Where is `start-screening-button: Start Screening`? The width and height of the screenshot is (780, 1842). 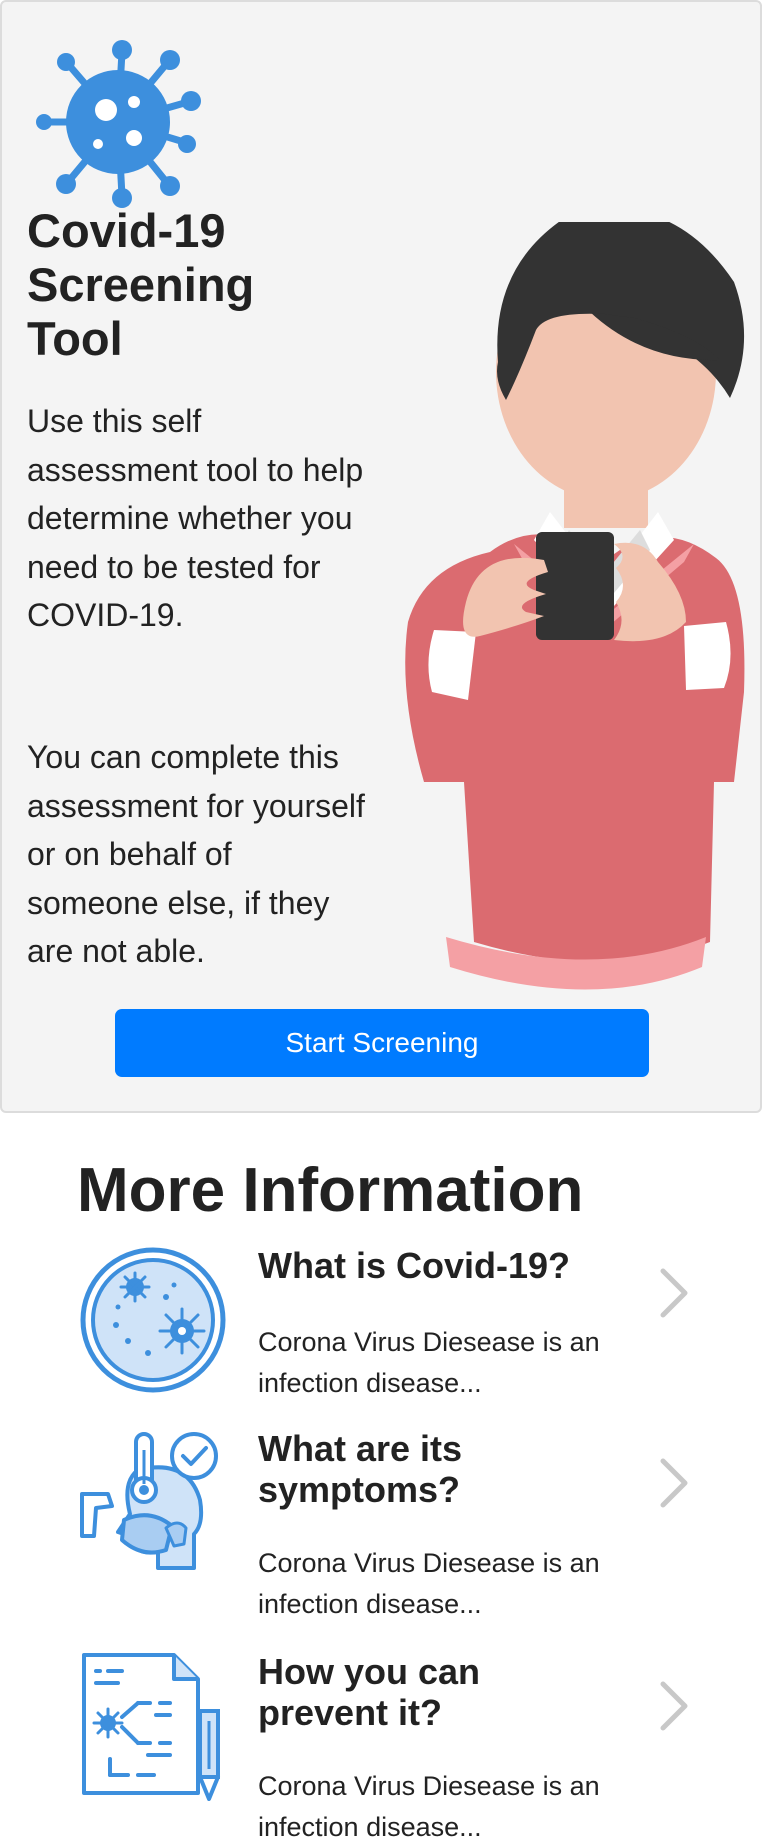 start-screening-button: Start Screening is located at coordinates (382, 1043).